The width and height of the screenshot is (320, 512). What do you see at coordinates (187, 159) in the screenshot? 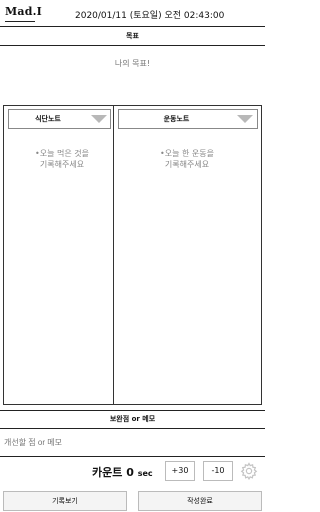
I see `exercise-note-input: •오늘 한 운동을 기록해주세요` at bounding box center [187, 159].